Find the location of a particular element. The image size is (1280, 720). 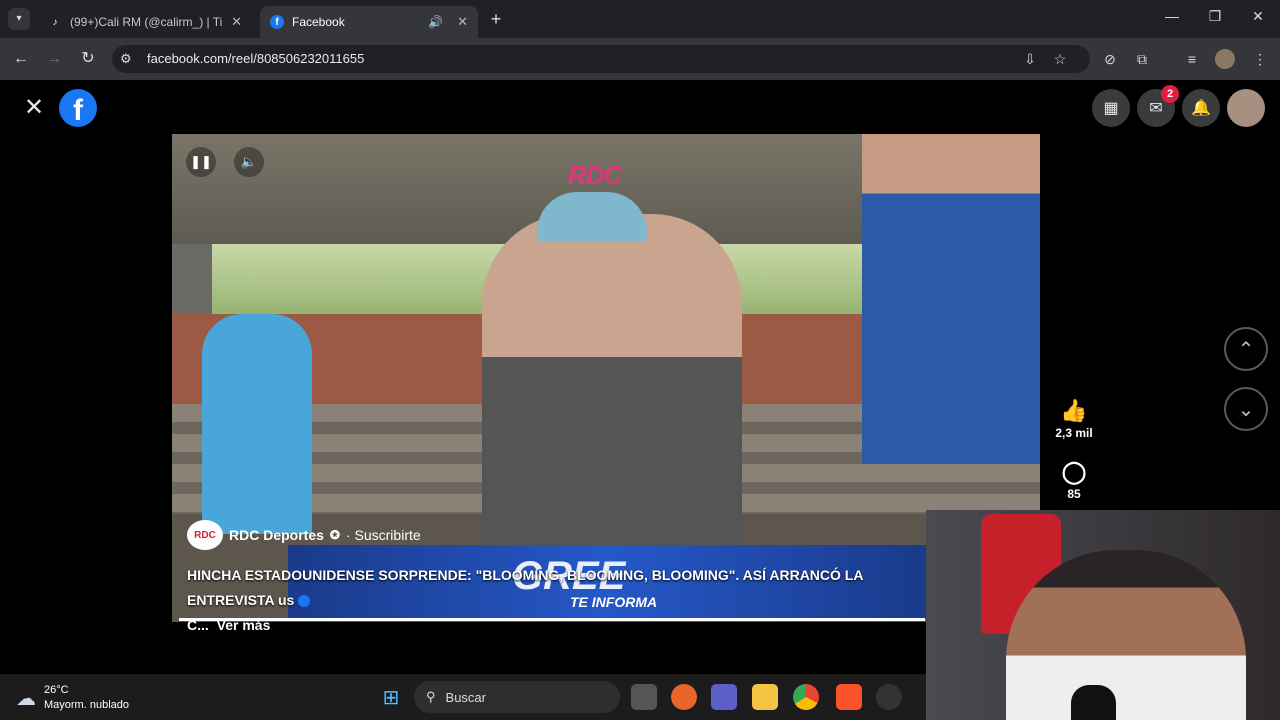

file-explorer-icon is located at coordinates (765, 697).